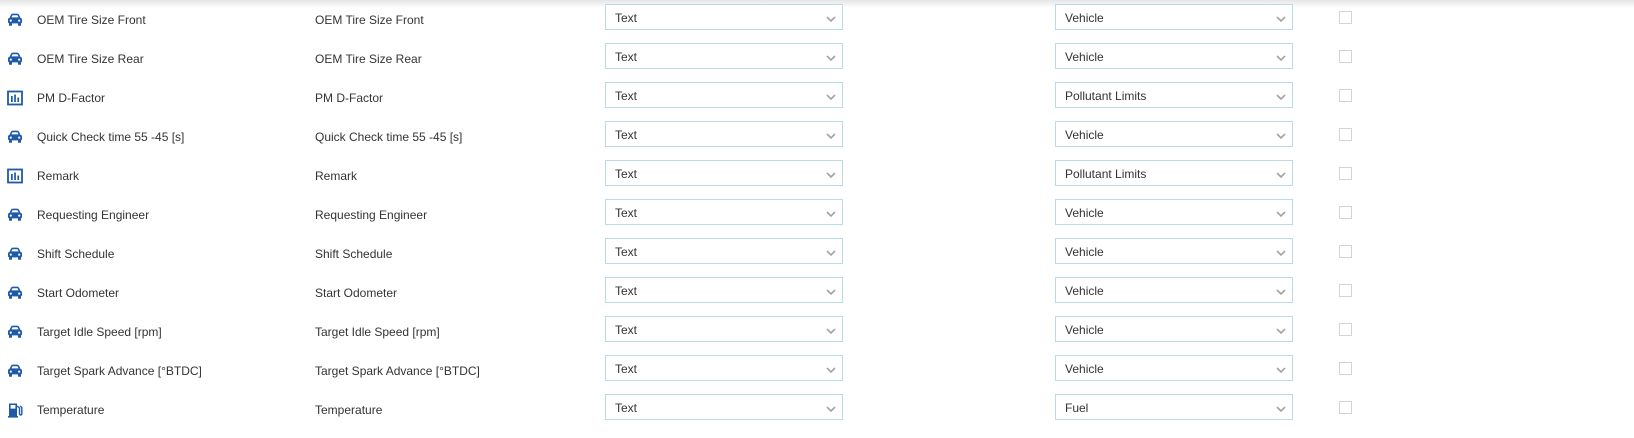 The image size is (1634, 438). I want to click on category-select: Fuel, so click(1174, 407).